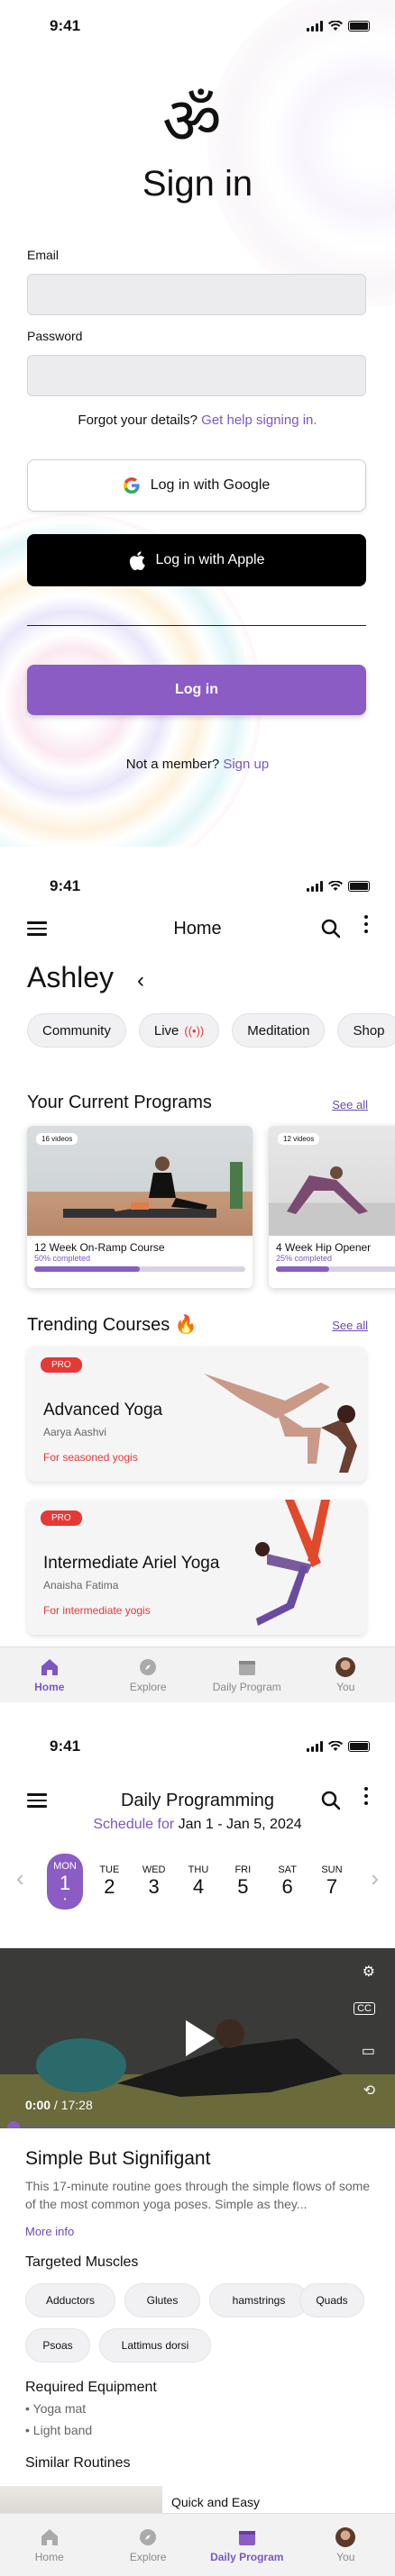  Describe the element at coordinates (196, 690) in the screenshot. I see `login-button: Log in` at that location.